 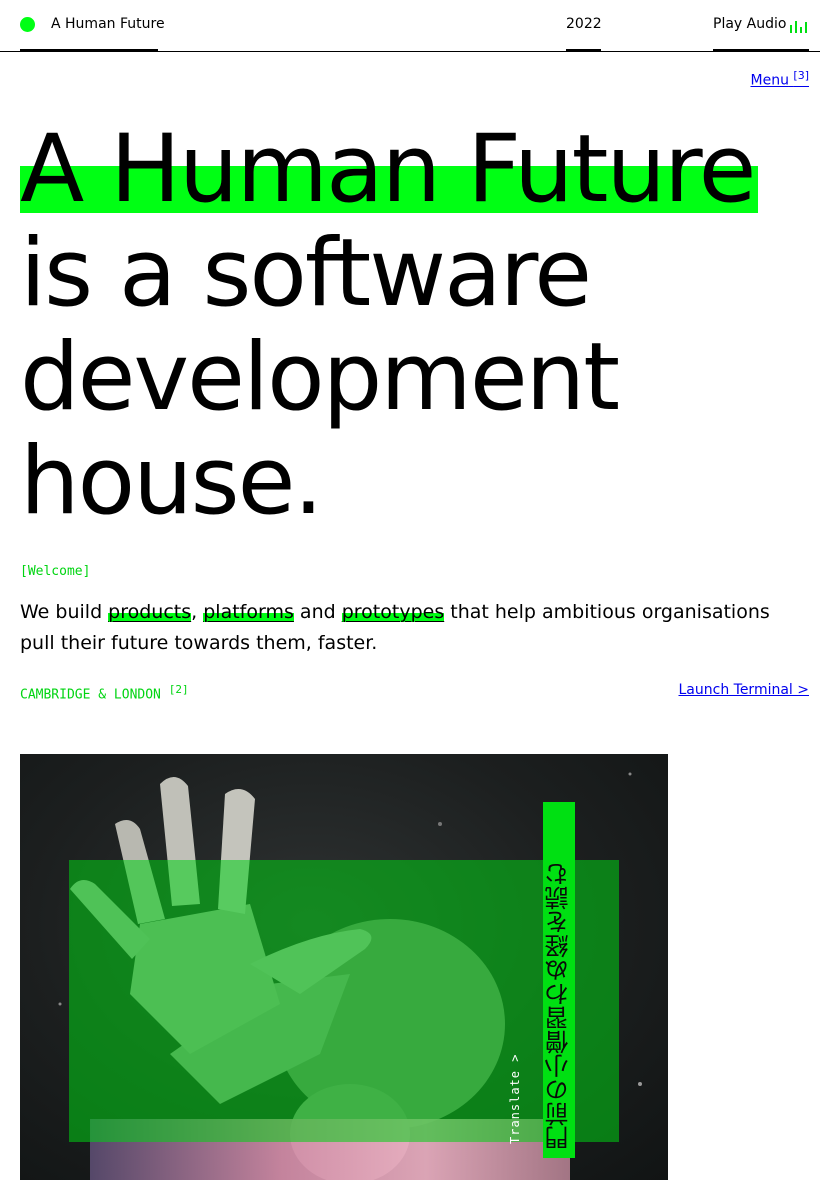 I want to click on hero-line-4: house., so click(x=171, y=481).